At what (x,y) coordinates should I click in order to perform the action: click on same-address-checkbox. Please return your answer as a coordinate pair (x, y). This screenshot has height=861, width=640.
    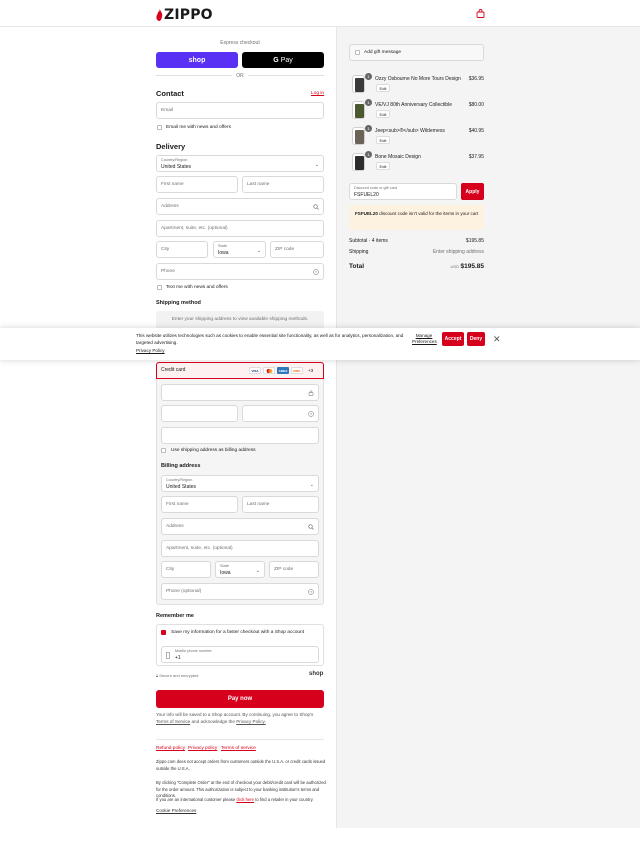
    Looking at the image, I should click on (163, 450).